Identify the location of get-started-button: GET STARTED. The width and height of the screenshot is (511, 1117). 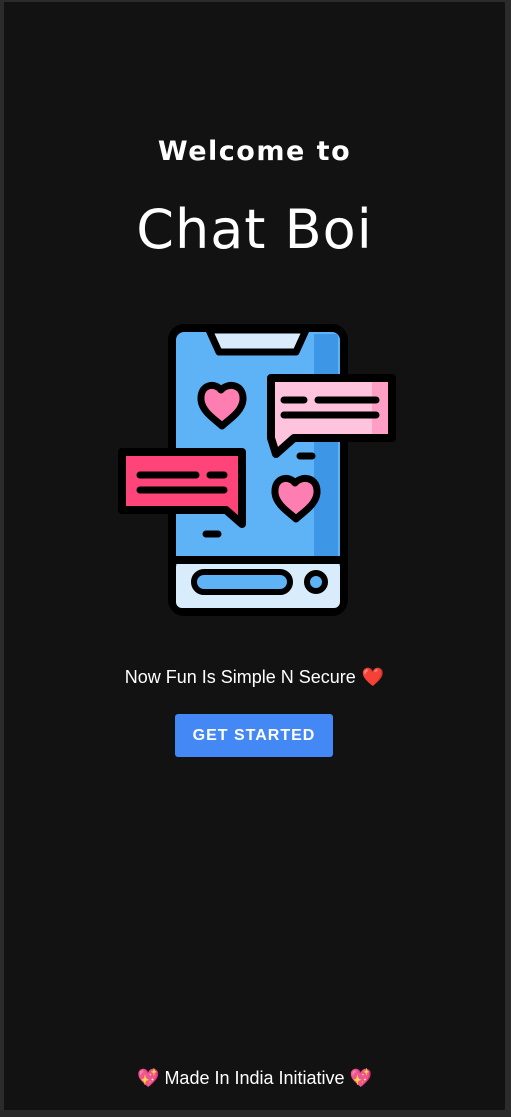
(254, 735).